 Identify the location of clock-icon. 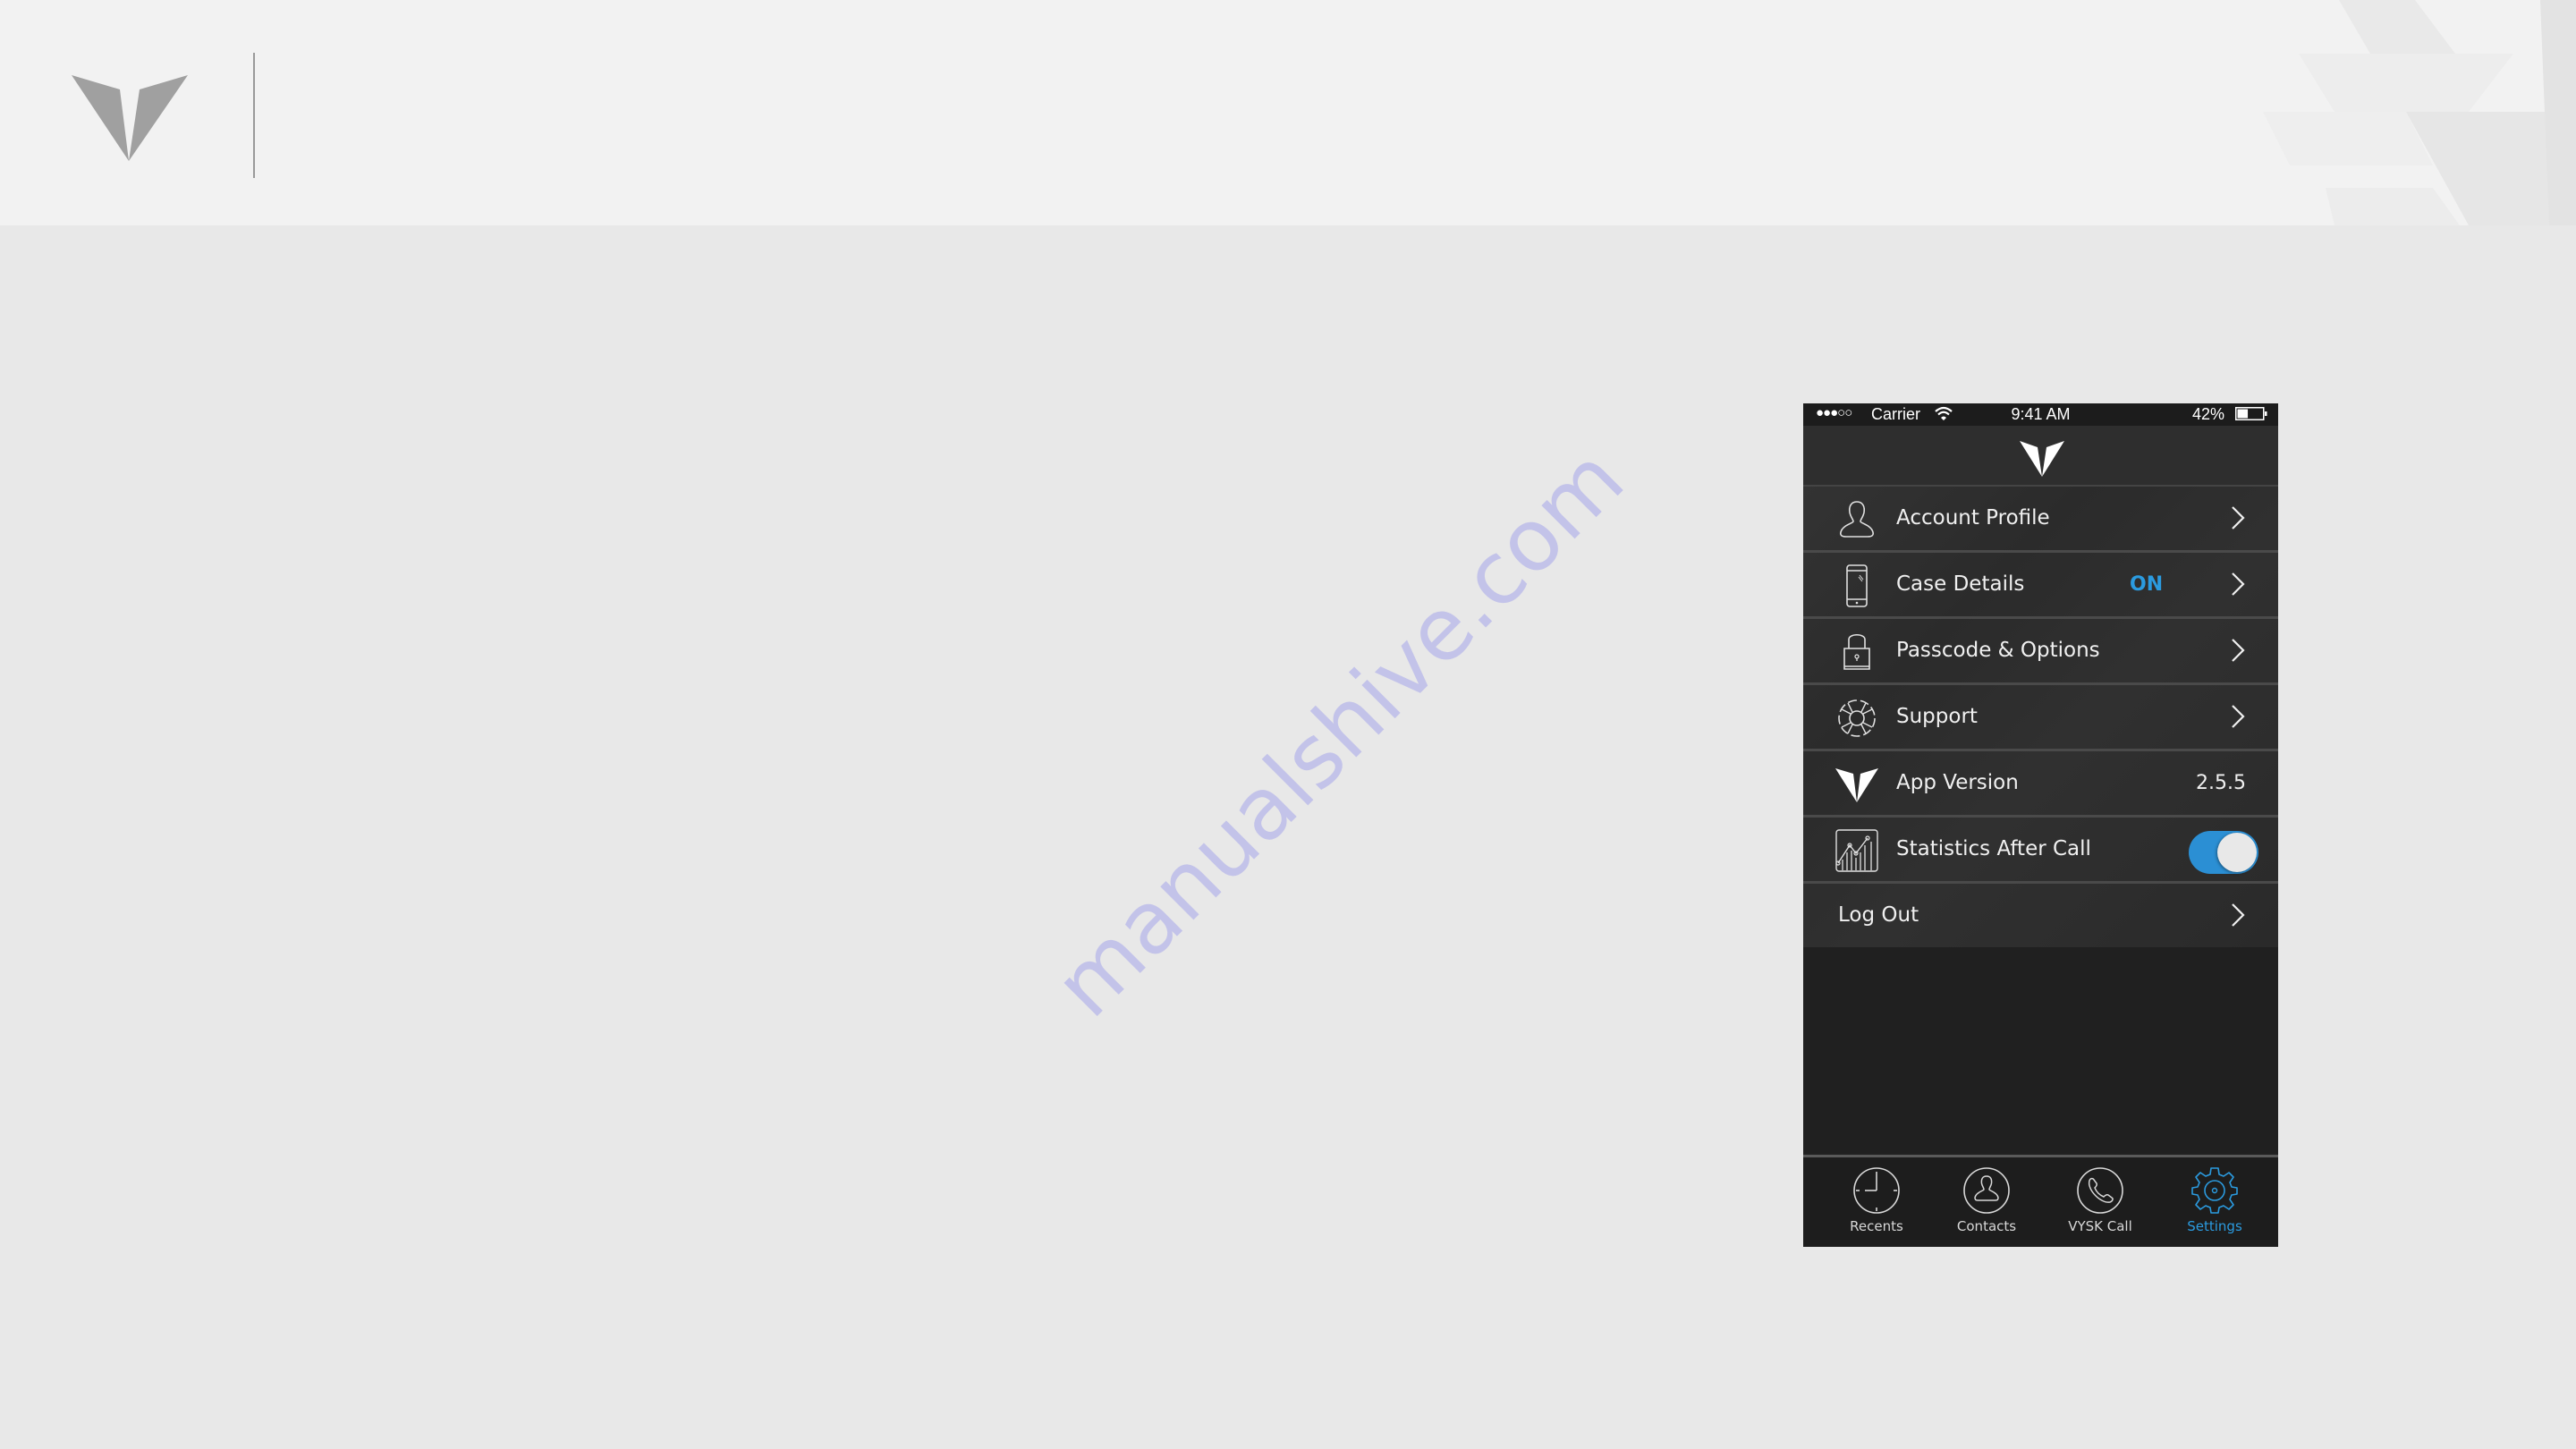
(1876, 1190).